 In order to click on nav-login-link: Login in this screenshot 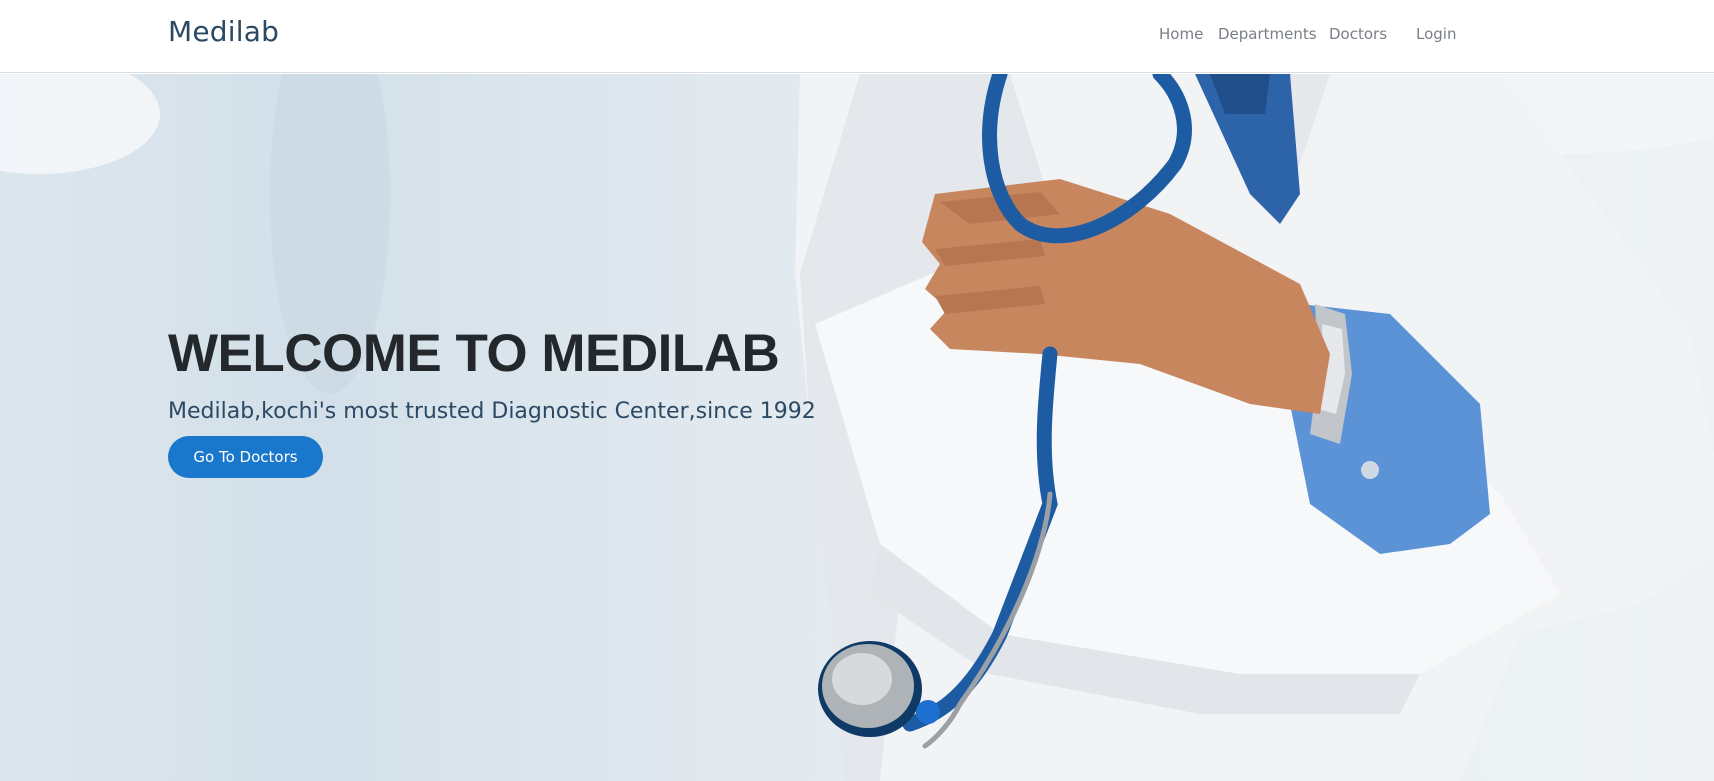, I will do `click(1436, 34)`.